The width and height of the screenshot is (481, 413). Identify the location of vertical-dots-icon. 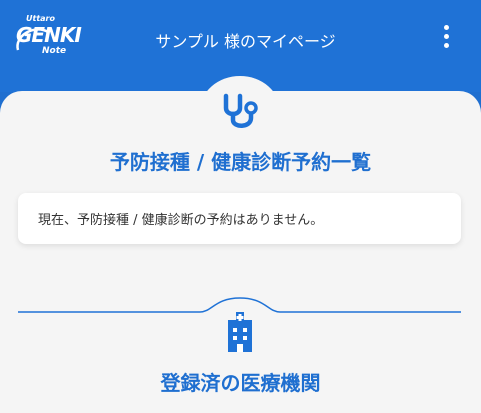
(446, 27).